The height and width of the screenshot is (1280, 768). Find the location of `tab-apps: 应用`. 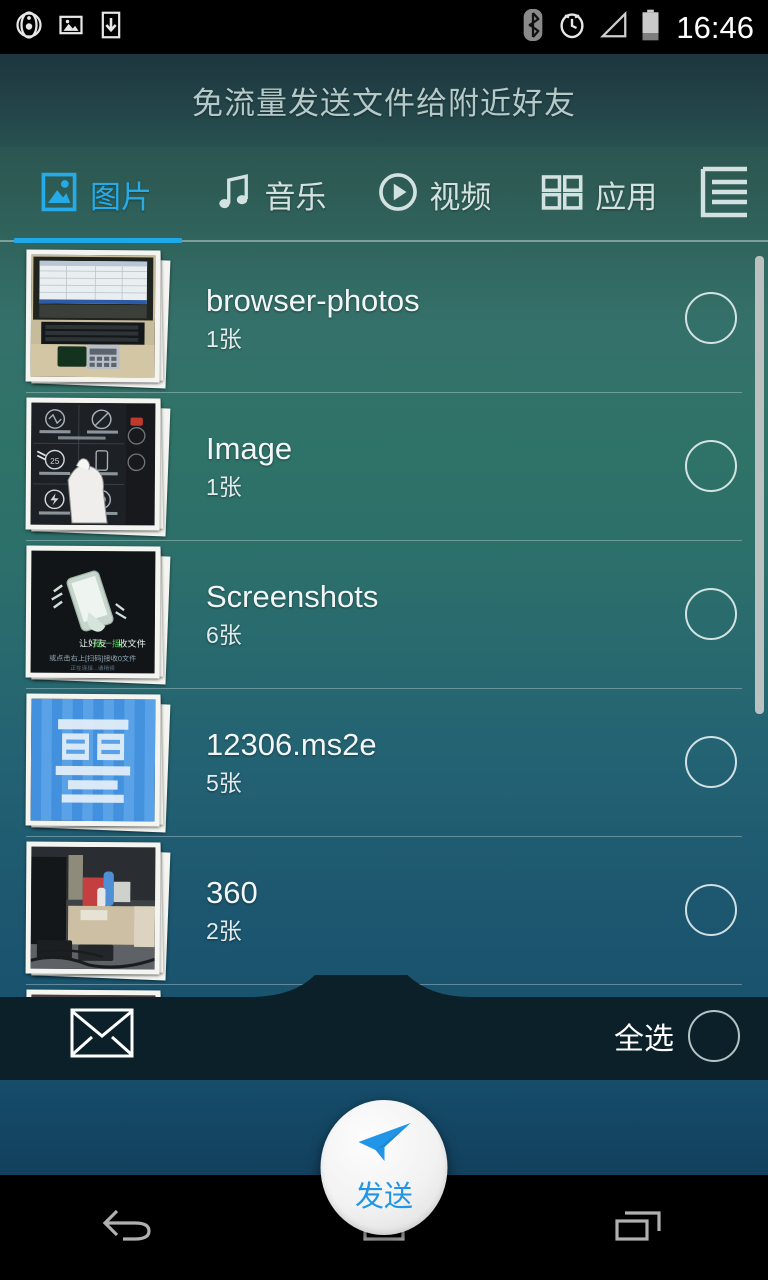

tab-apps: 应用 is located at coordinates (599, 194).